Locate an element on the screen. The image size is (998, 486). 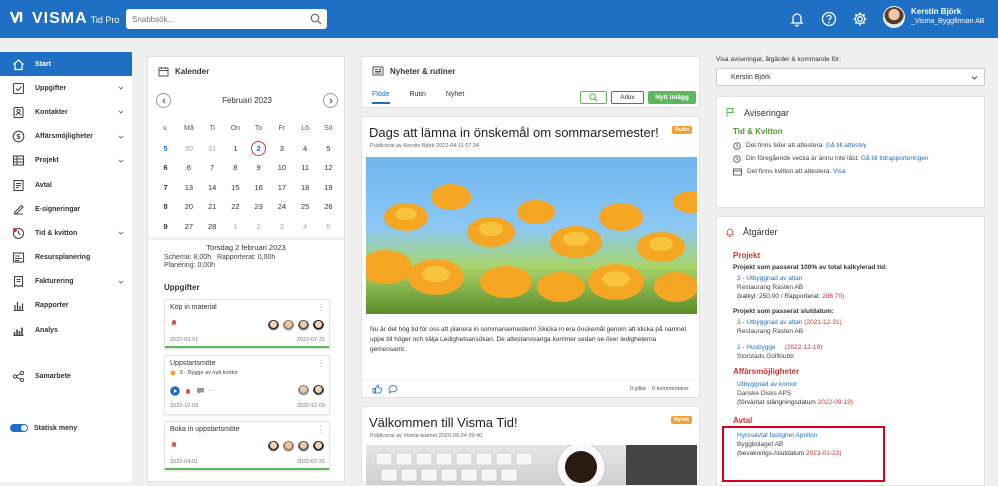
sidebar-item-start: Start is located at coordinates (66, 64).